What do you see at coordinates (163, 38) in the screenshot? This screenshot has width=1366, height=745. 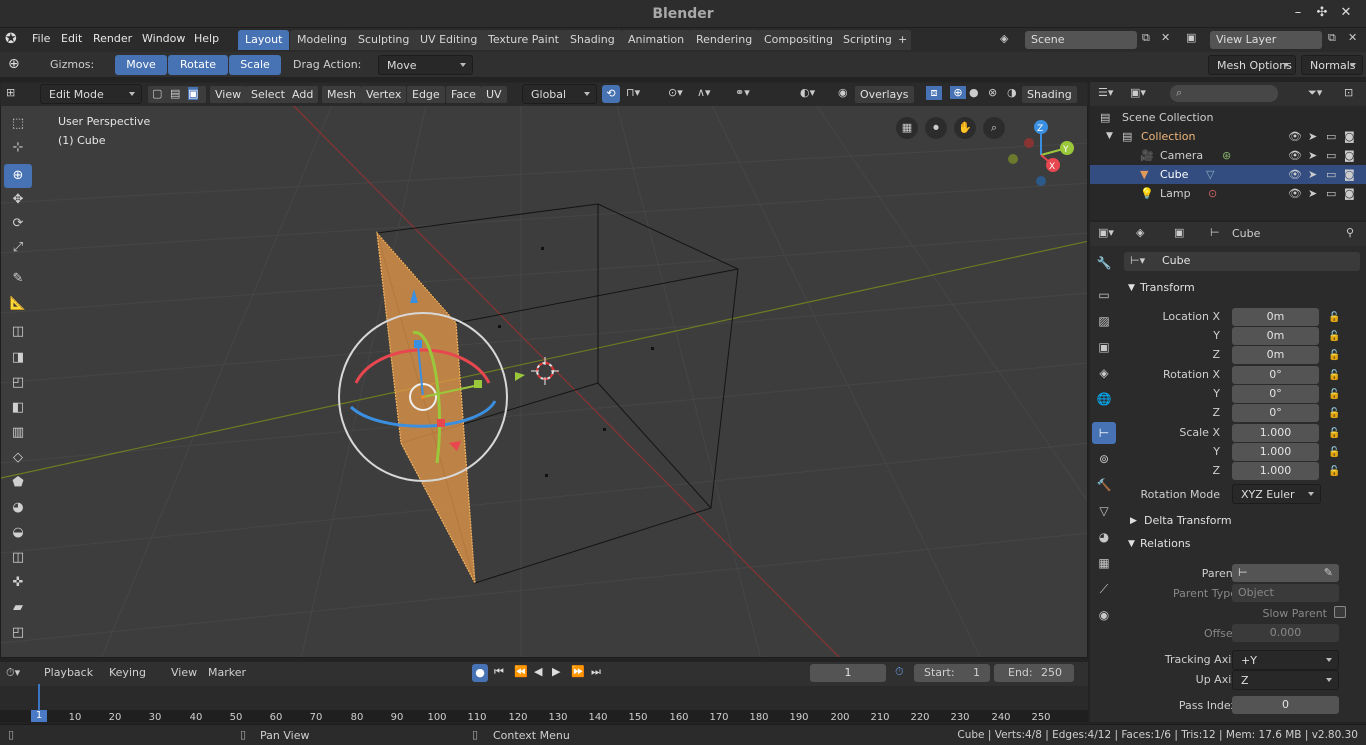 I see `menu-window: Window` at bounding box center [163, 38].